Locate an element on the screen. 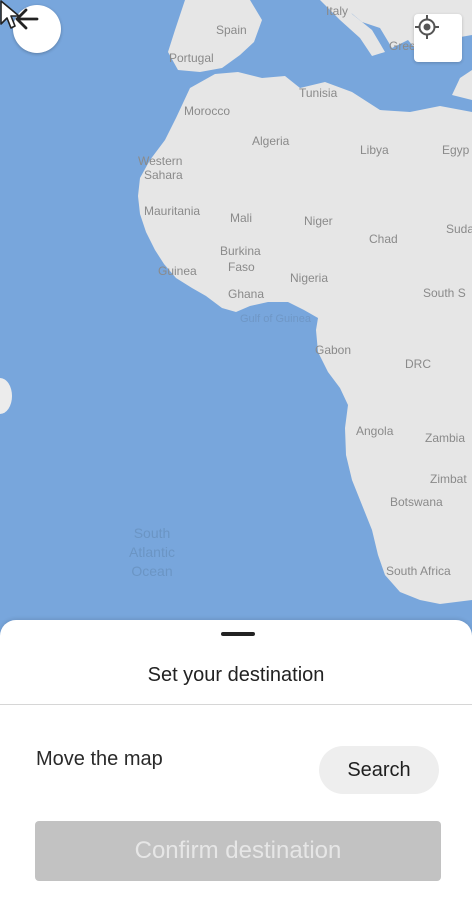 This screenshot has width=472, height=900. map-label-greece: Gree is located at coordinates (402, 46).